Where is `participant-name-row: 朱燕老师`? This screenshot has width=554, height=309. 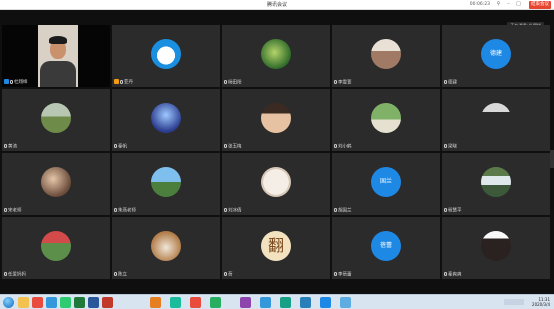 participant-name-row: 朱燕老师 is located at coordinates (125, 211).